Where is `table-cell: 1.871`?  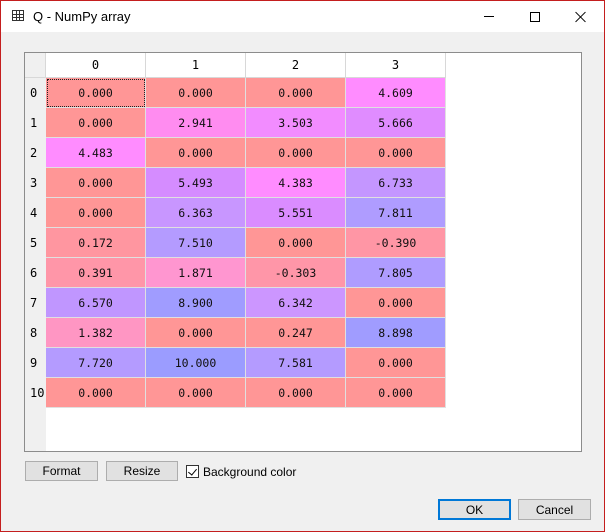 table-cell: 1.871 is located at coordinates (196, 273).